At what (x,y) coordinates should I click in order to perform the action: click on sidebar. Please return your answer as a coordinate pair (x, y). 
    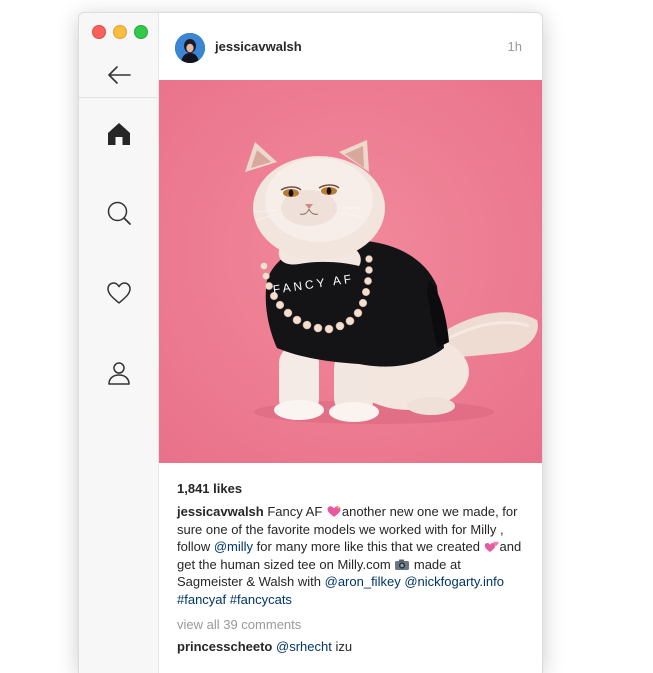
    Looking at the image, I should click on (119, 343).